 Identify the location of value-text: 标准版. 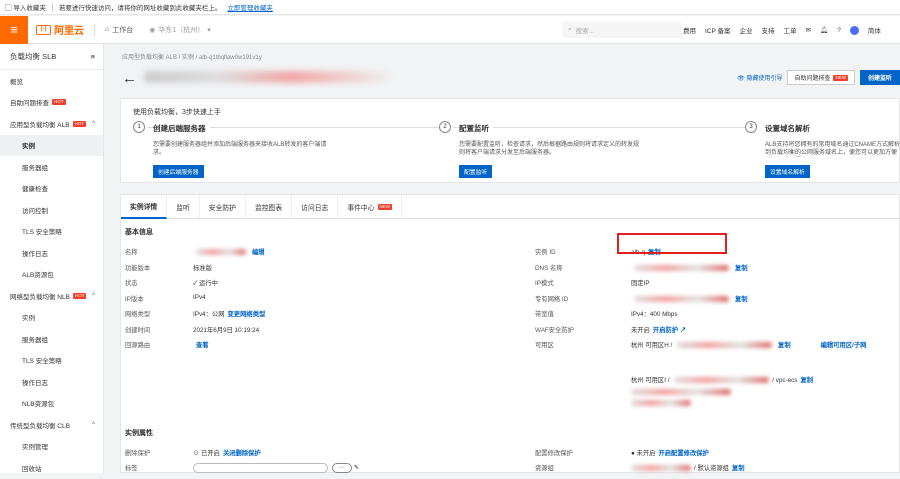
(202, 268).